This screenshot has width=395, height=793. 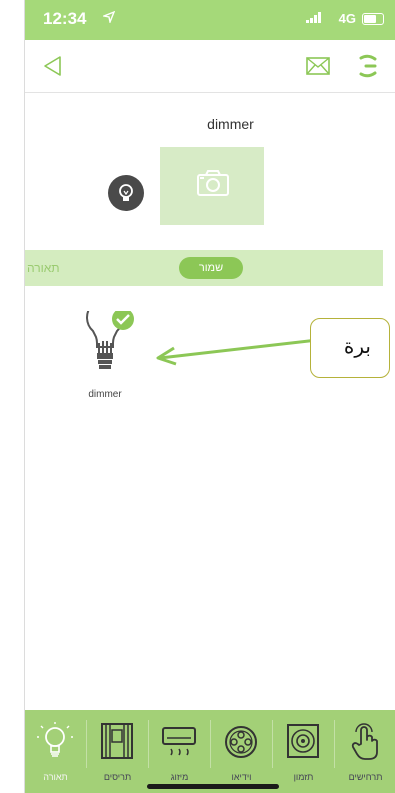 I want to click on home-indicator, so click(x=213, y=786).